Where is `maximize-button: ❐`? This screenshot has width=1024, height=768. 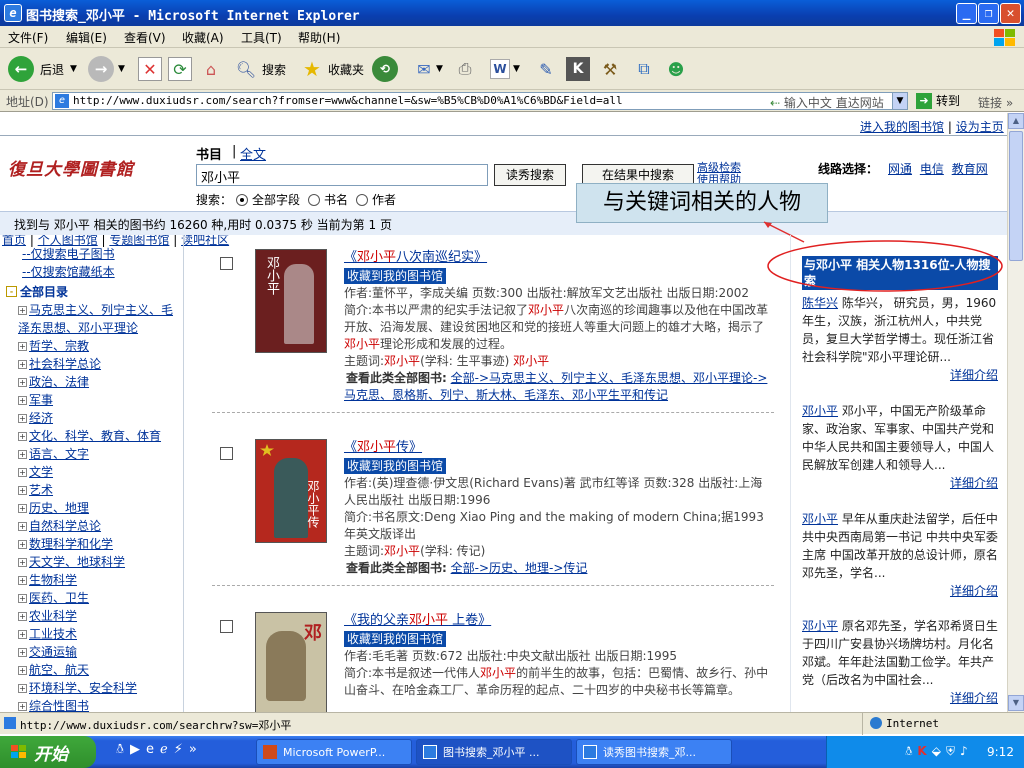 maximize-button: ❐ is located at coordinates (988, 13).